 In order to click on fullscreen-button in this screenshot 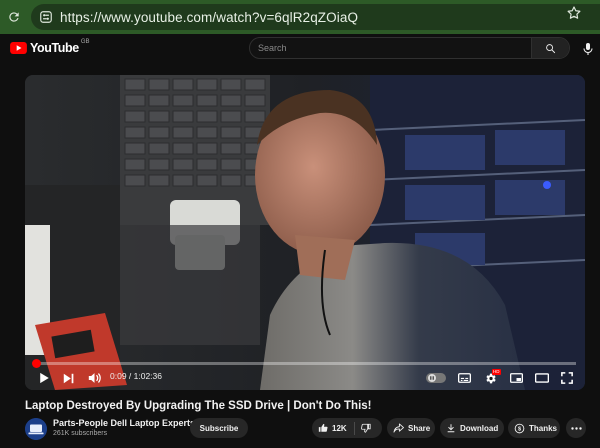, I will do `click(567, 378)`.